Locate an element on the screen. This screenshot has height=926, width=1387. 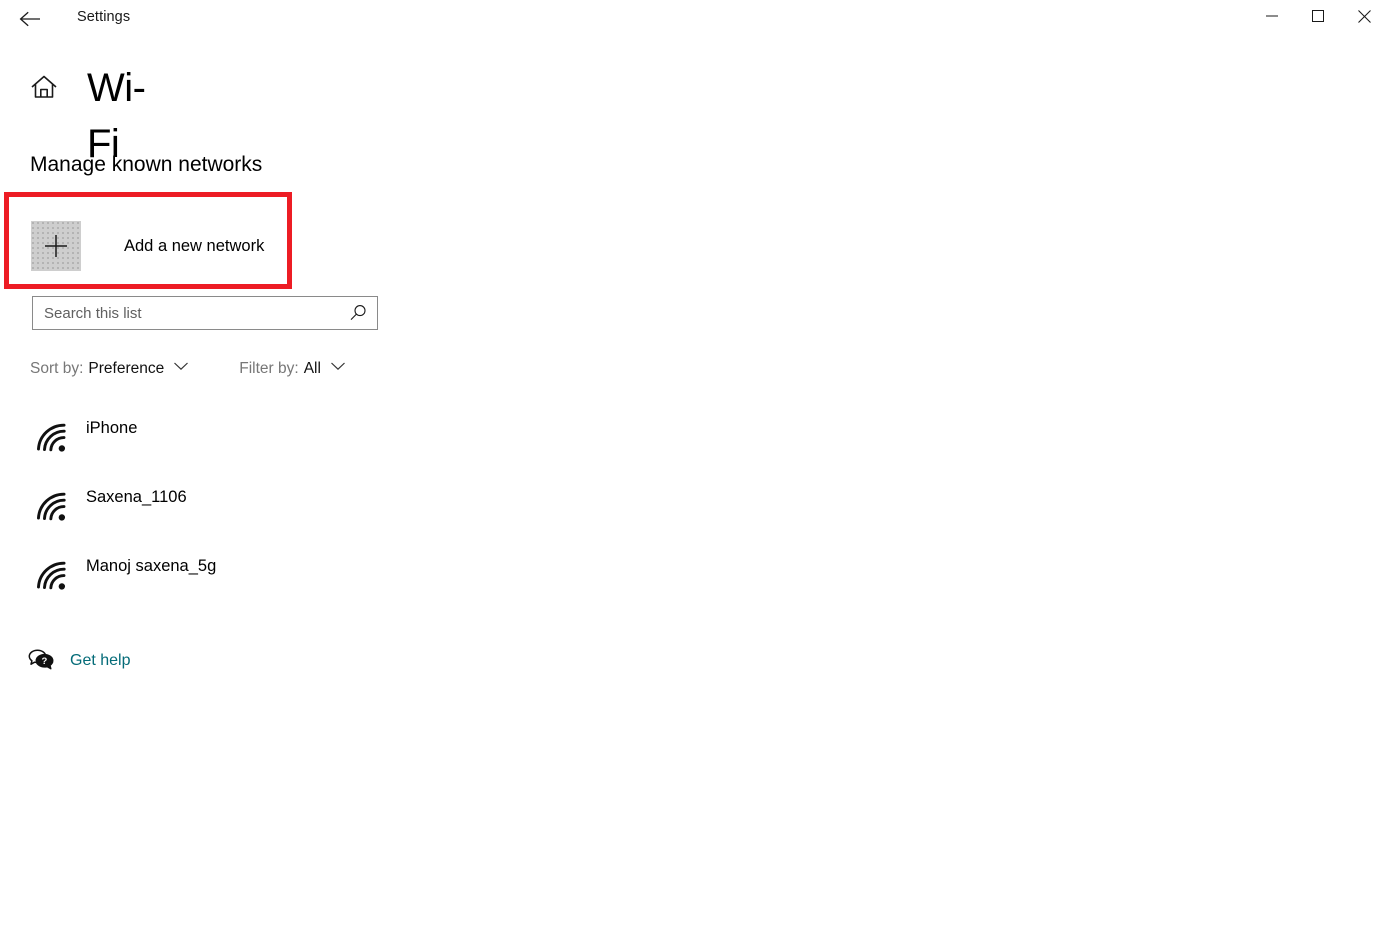
sort-by-dropdown: Sort by: Preference is located at coordinates (109, 372).